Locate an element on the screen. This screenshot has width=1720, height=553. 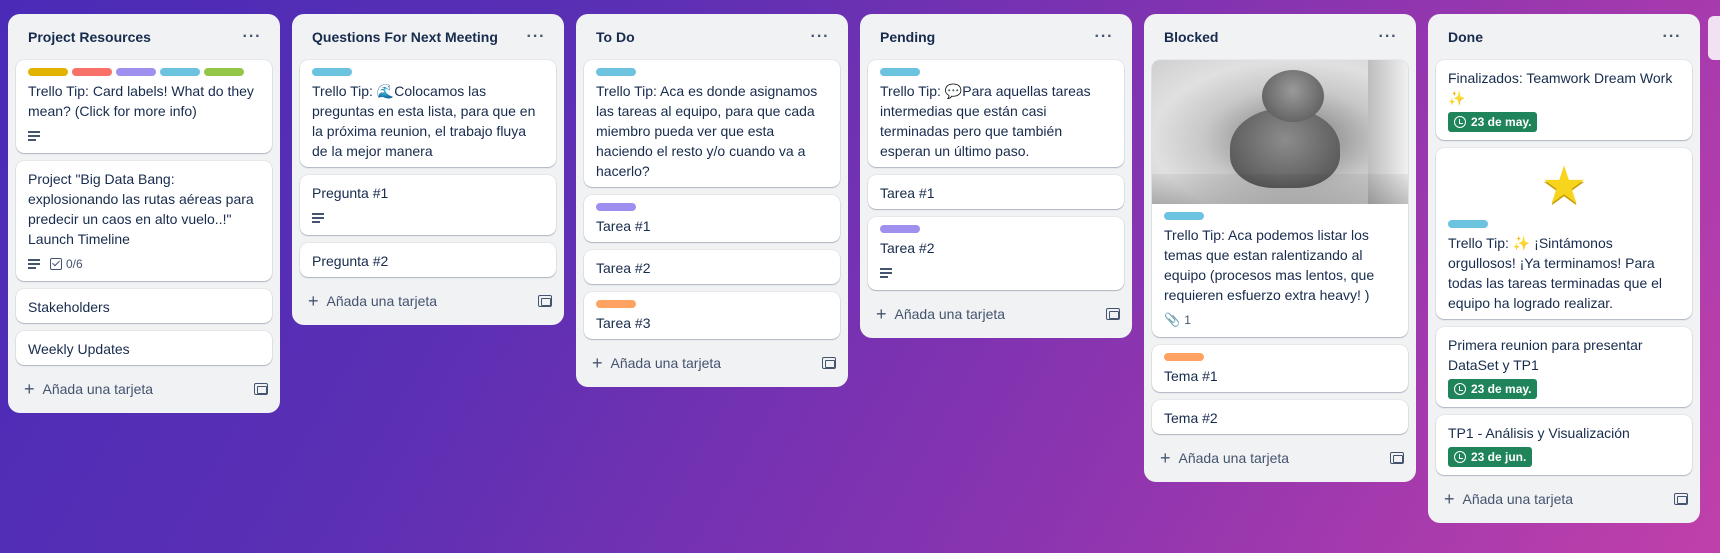
due-date-badge: 23 de jun. is located at coordinates (1490, 457).